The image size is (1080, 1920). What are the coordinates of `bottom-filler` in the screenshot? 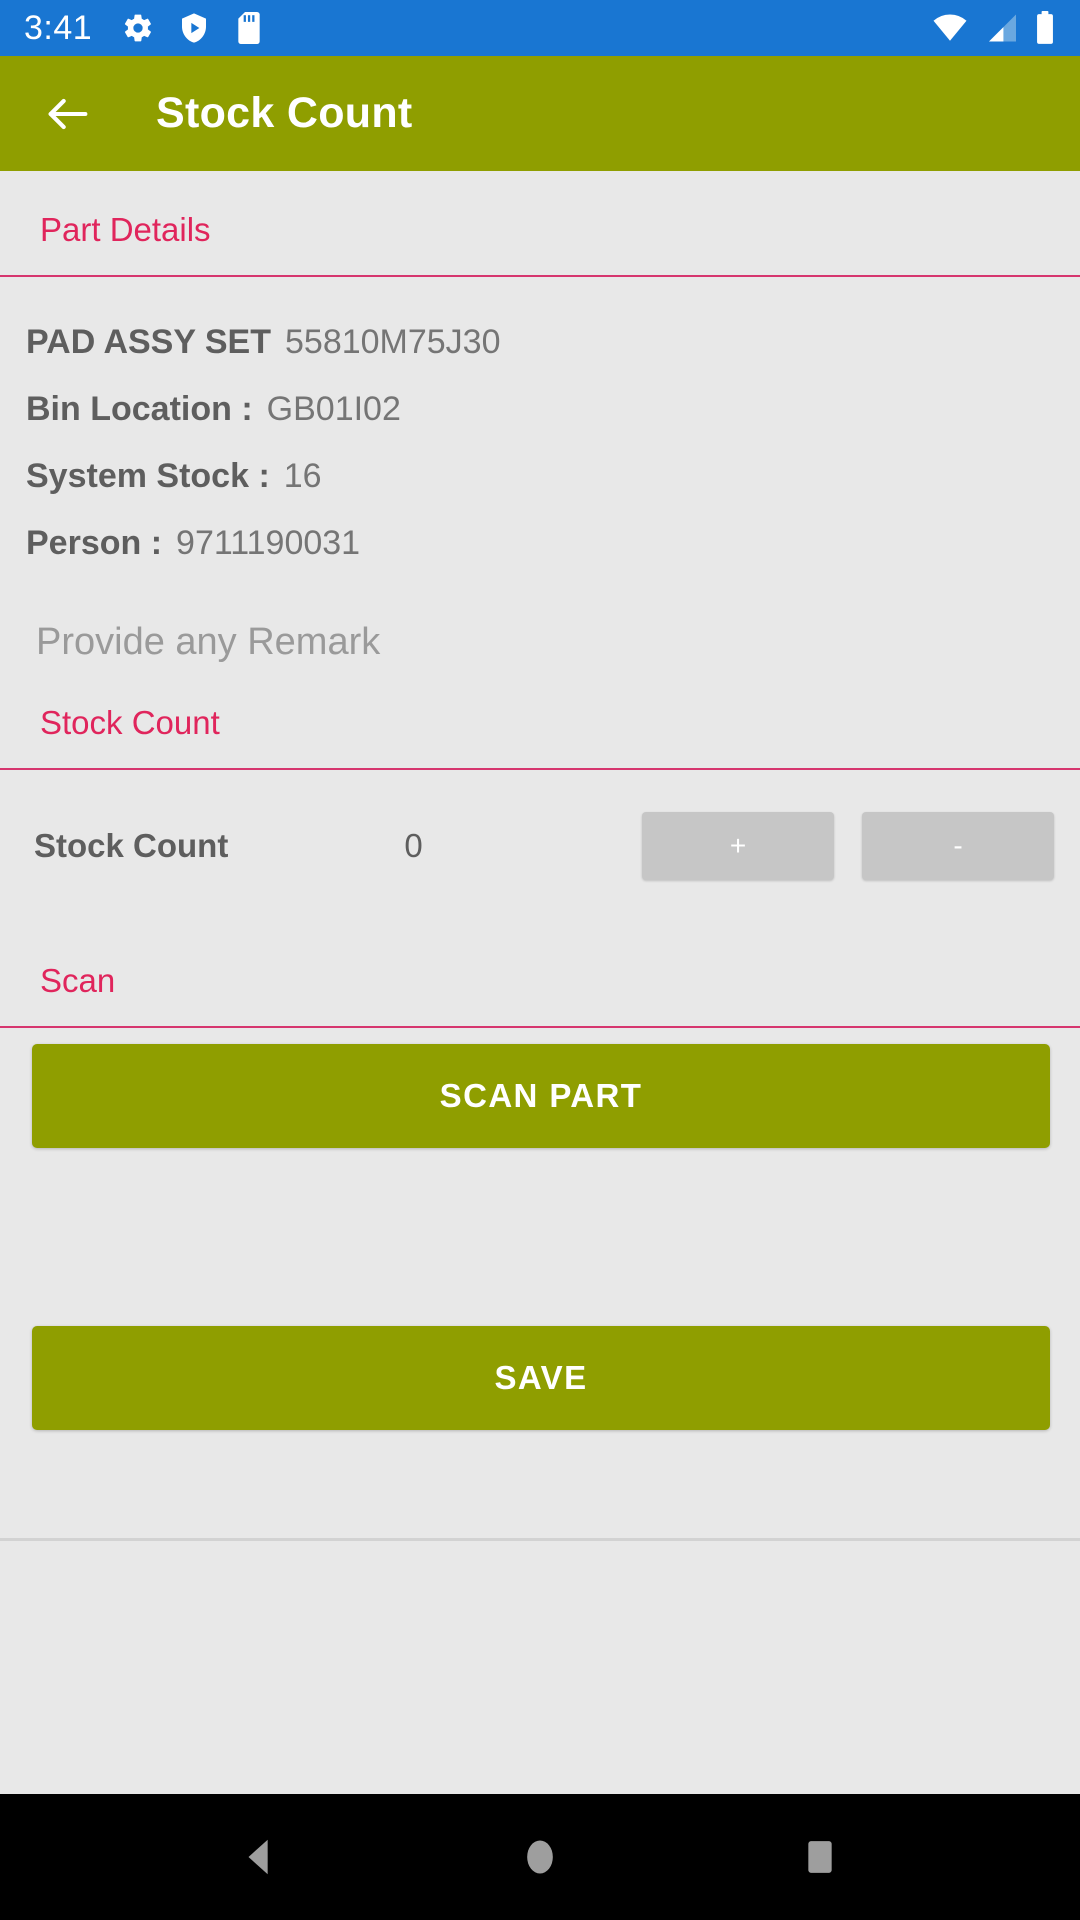 It's located at (540, 1667).